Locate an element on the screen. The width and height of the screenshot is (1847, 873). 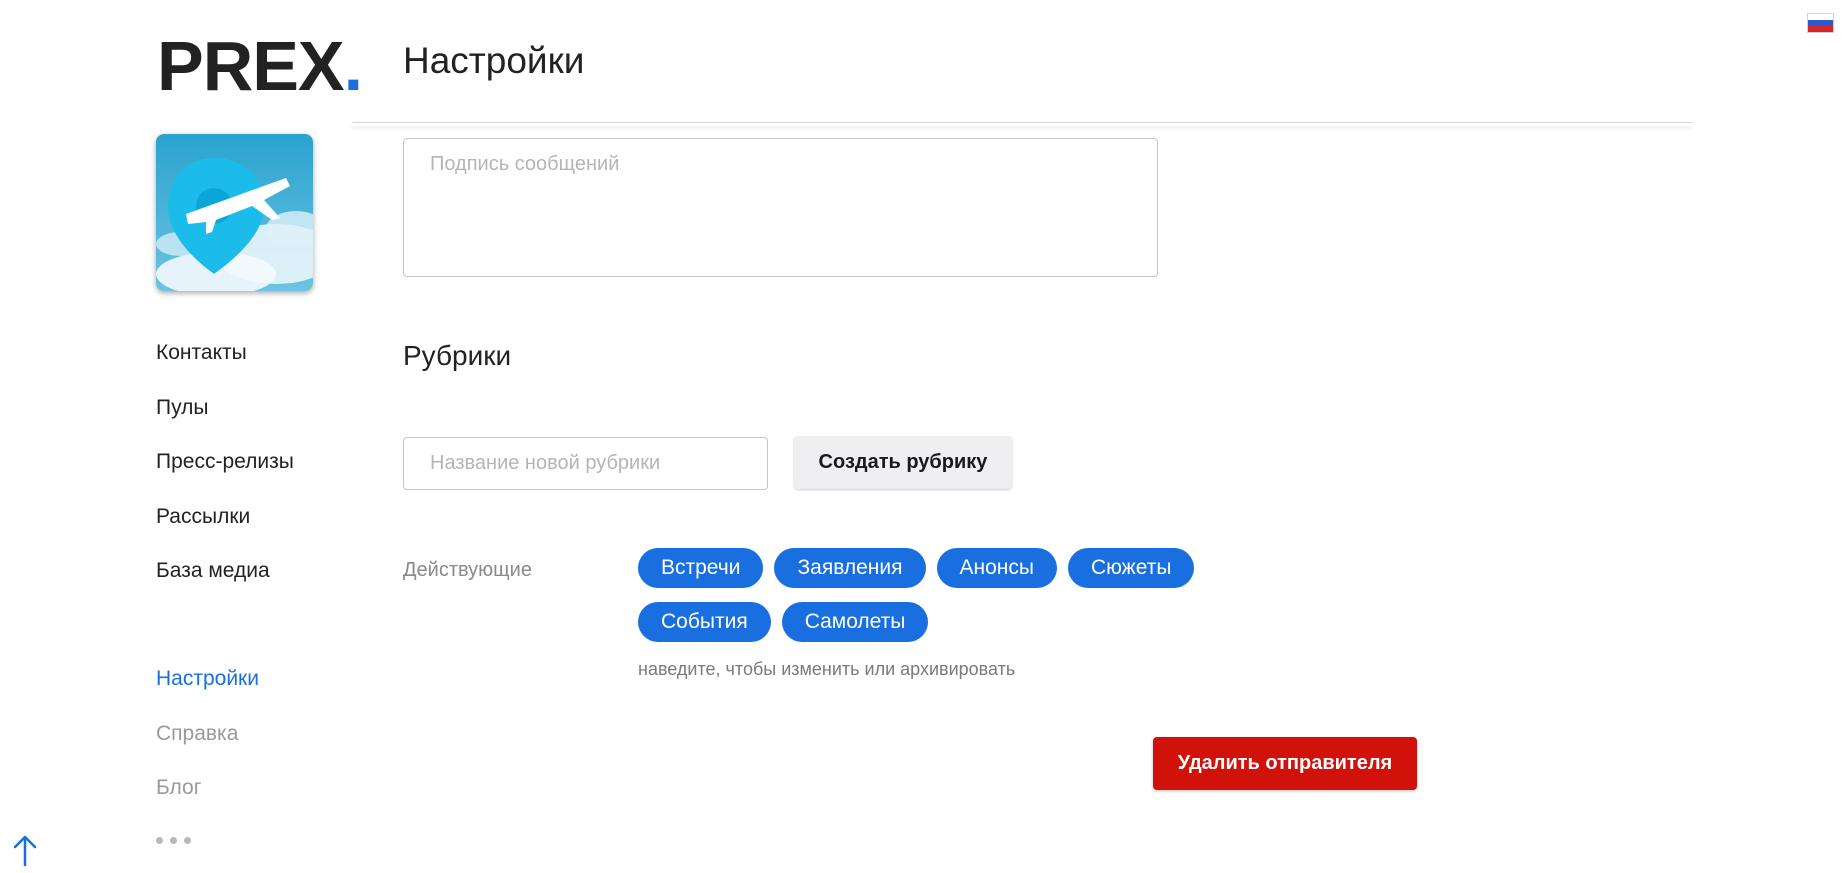
category-tag: Самолеты is located at coordinates (855, 622).